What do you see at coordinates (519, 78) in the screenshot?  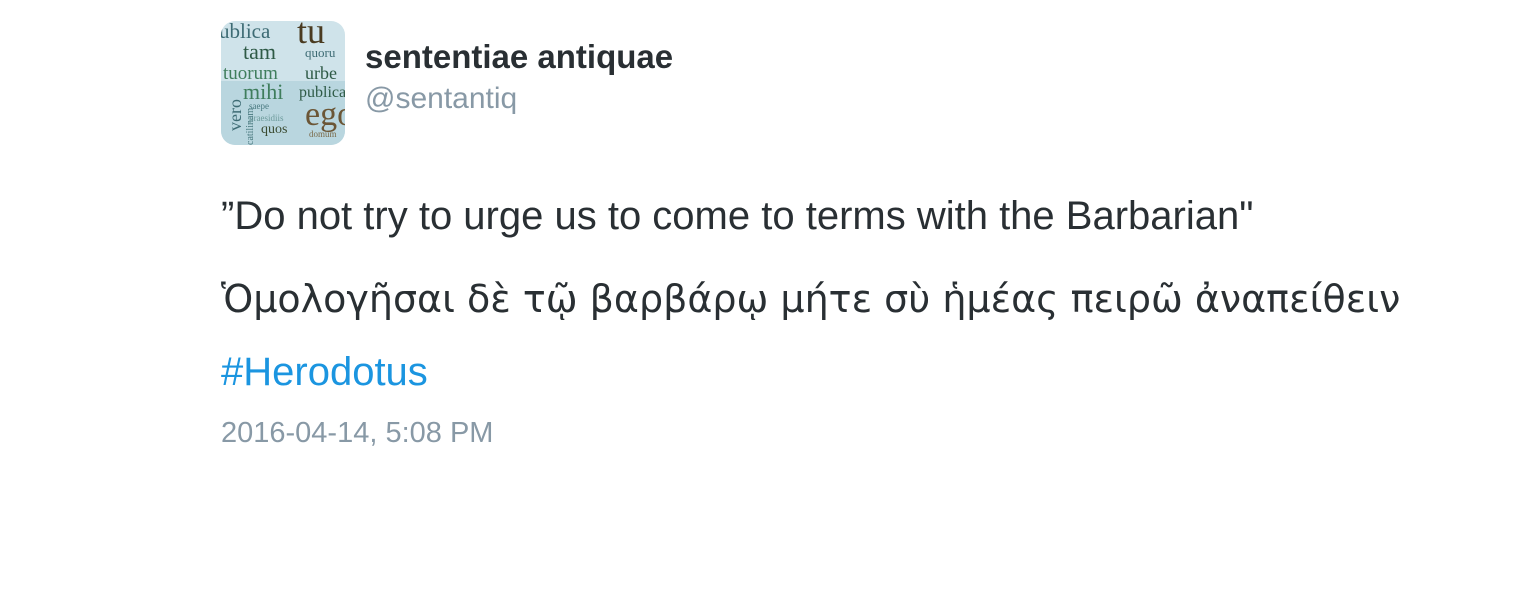 I see `author-names: sententiae antiquae @sentantiq` at bounding box center [519, 78].